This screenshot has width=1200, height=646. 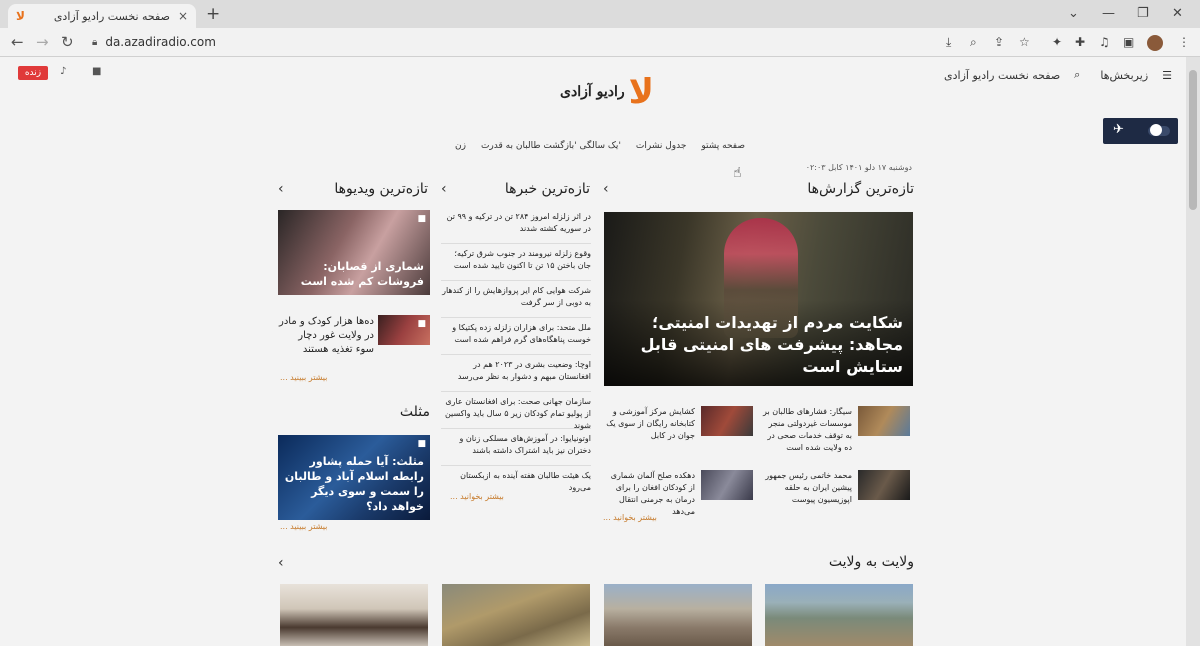 I want to click on profile-avatar, so click(x=1155, y=43).